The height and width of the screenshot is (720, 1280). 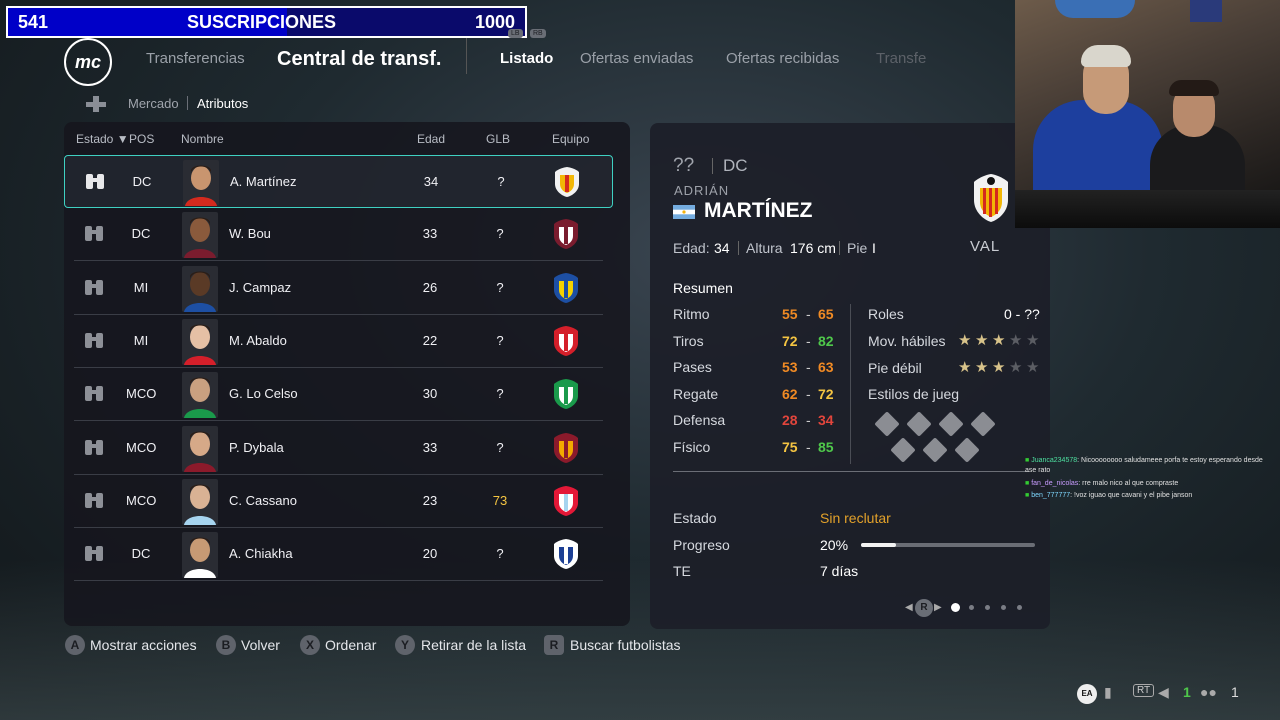 I want to click on player-name: A. Martínez, so click(x=263, y=181).